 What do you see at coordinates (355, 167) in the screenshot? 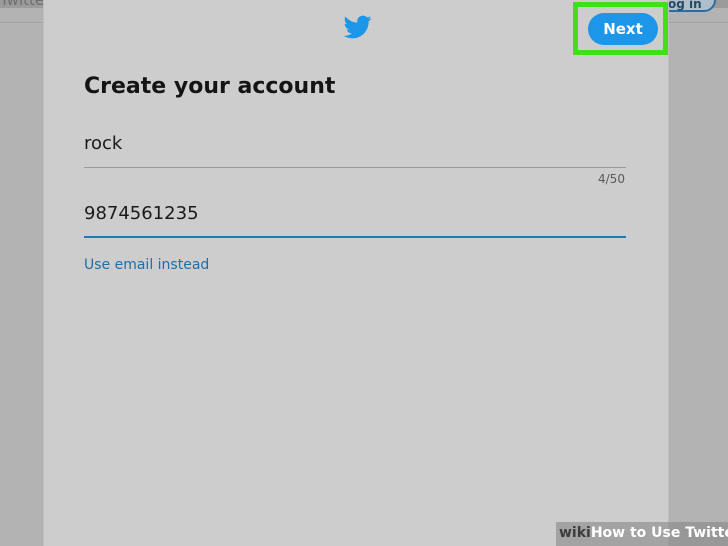
I see `name-field-underline` at bounding box center [355, 167].